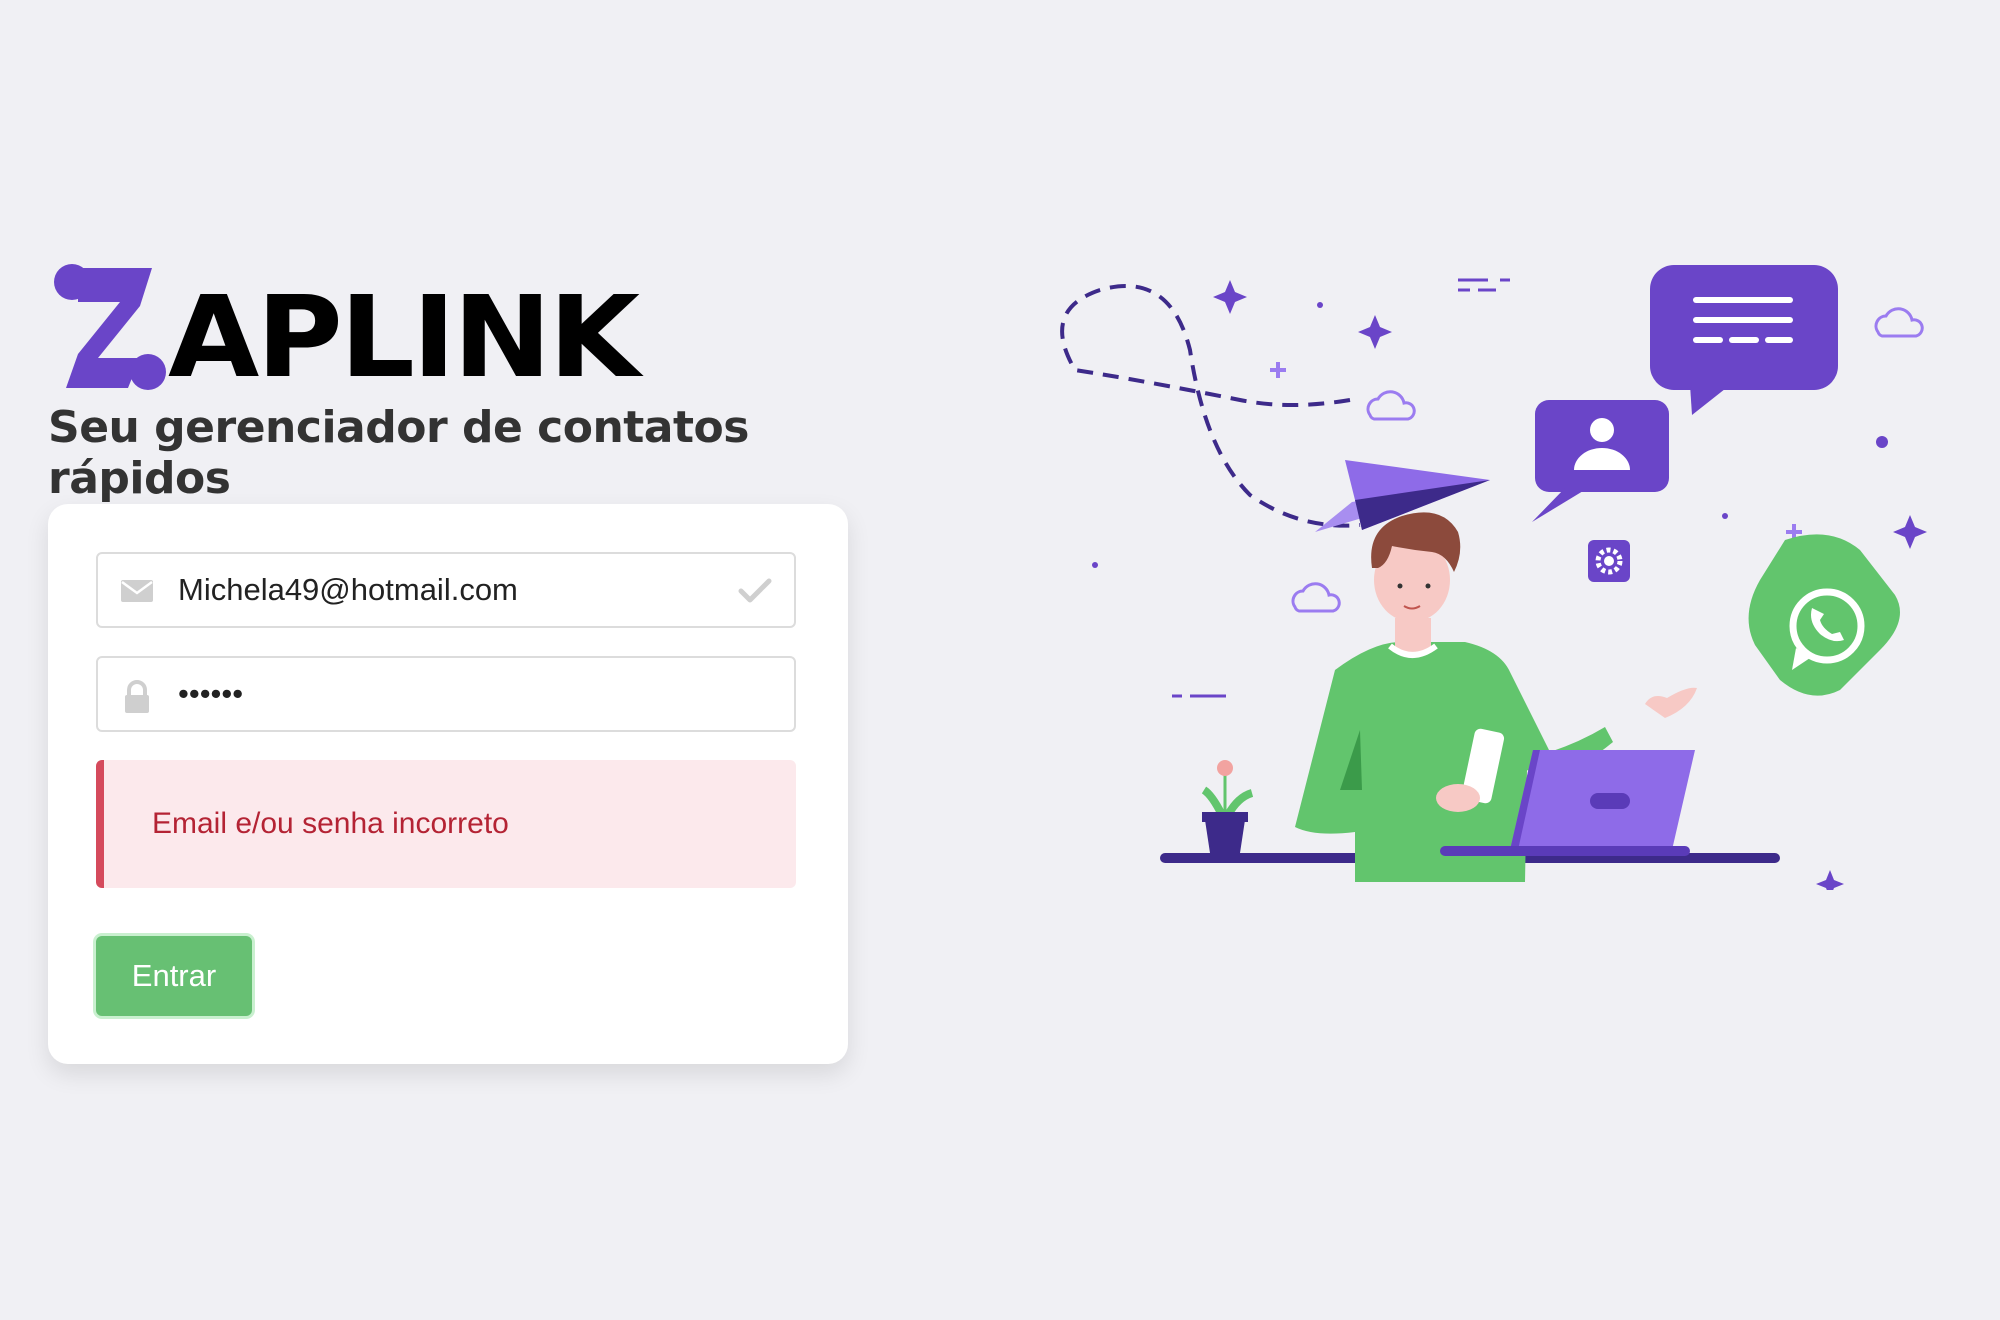 The height and width of the screenshot is (1320, 2000). I want to click on email-field: Michela49@hotmail.com, so click(446, 590).